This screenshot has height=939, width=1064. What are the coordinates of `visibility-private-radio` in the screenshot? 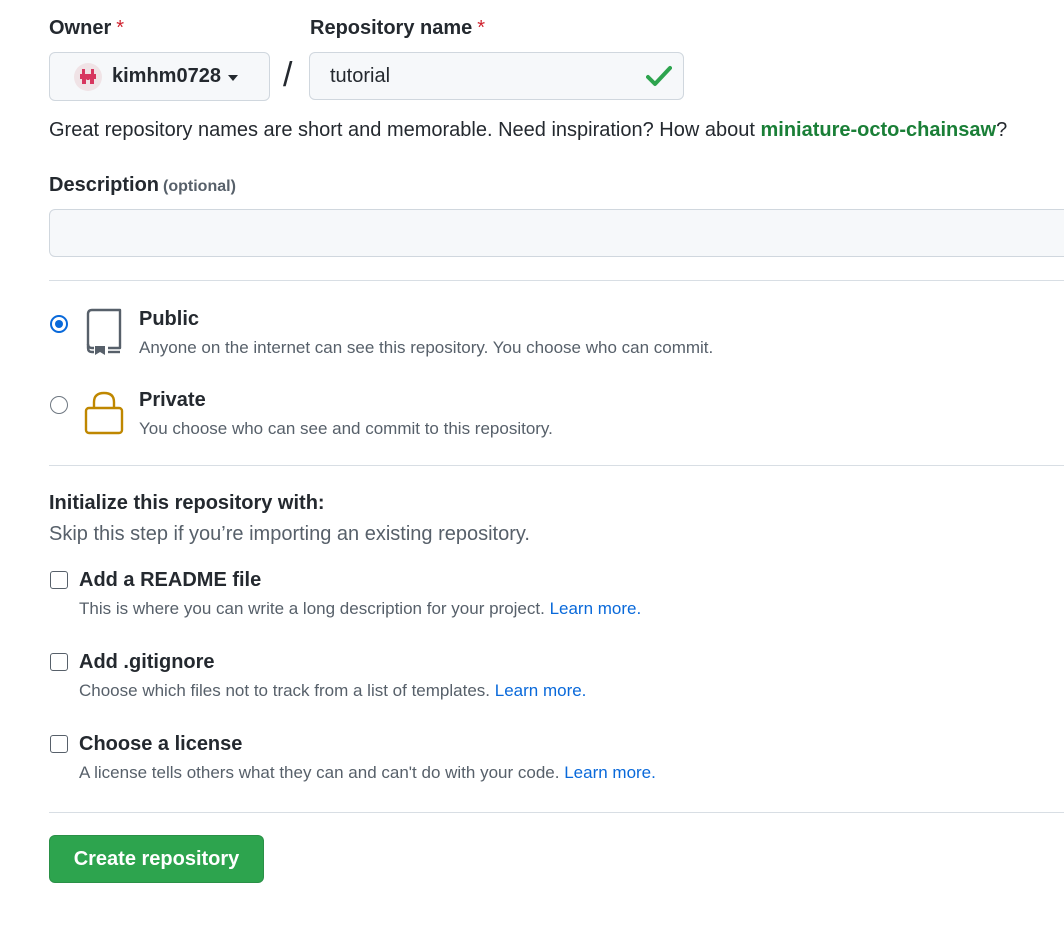 It's located at (59, 405).